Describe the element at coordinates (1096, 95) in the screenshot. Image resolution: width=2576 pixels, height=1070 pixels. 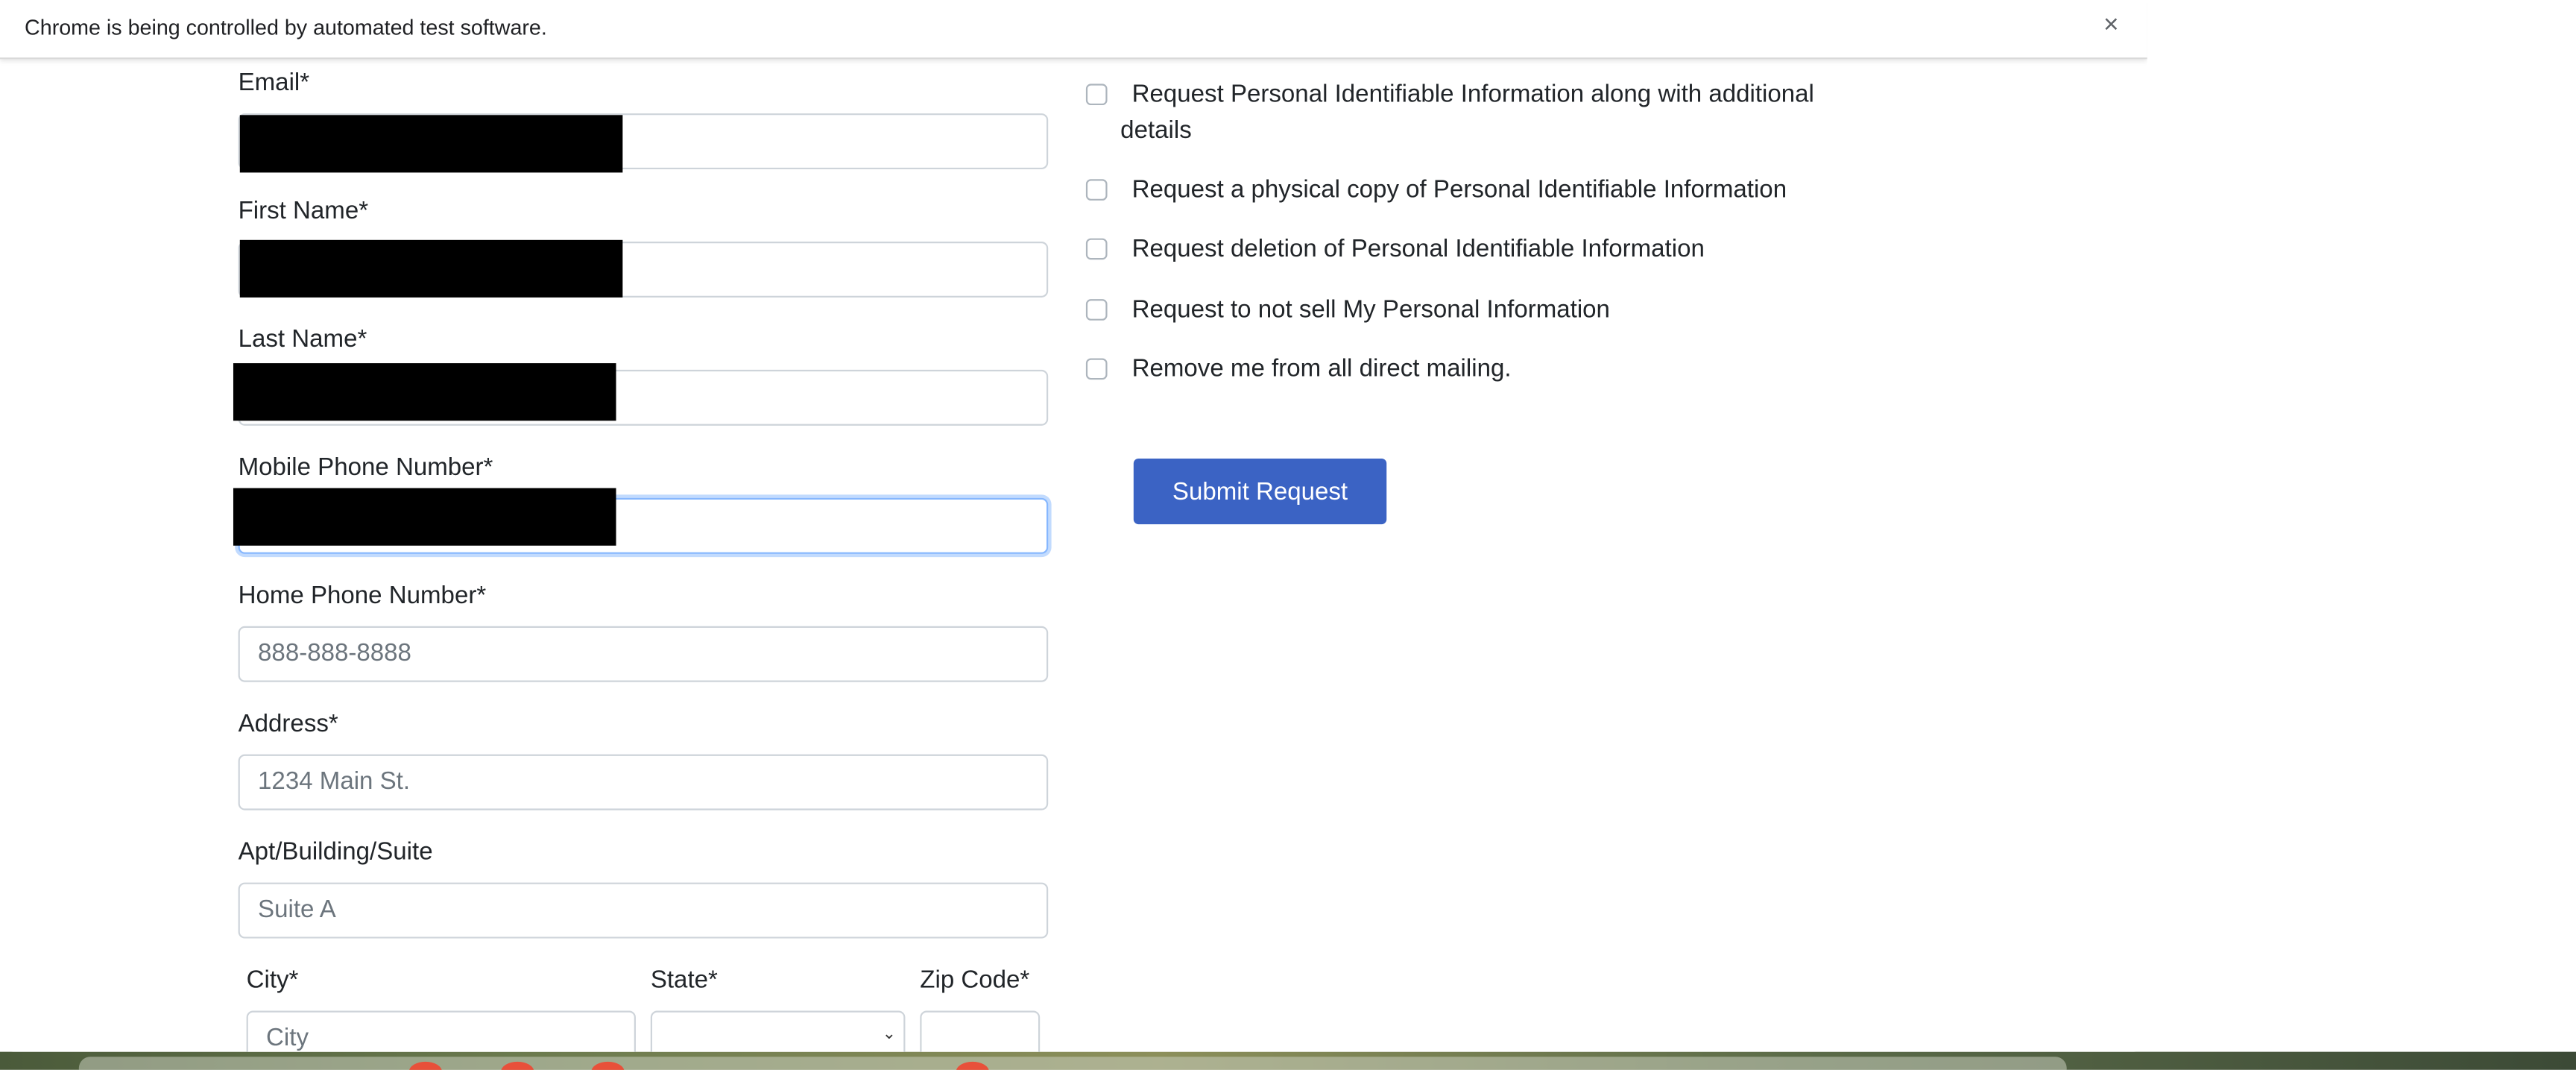
I see `request-pii-details-checkbox` at that location.